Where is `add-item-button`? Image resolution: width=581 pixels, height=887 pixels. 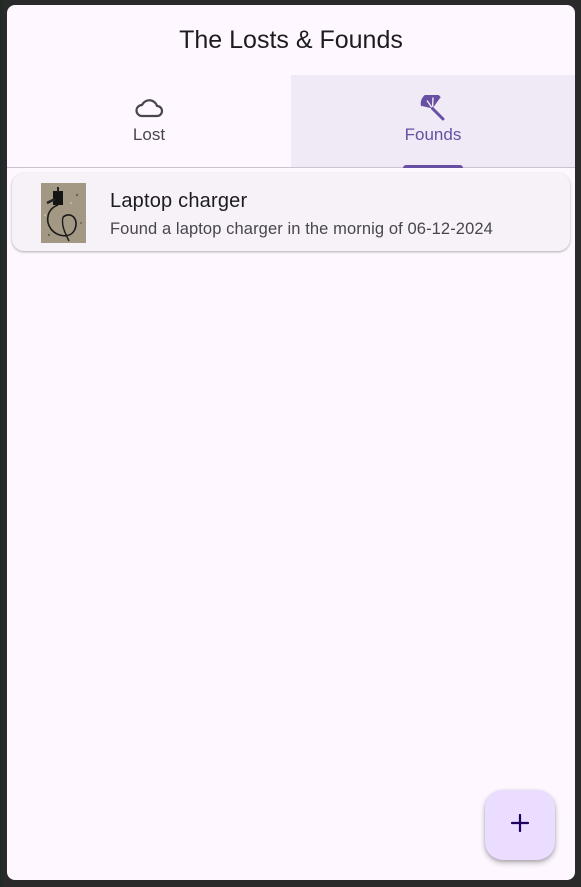 add-item-button is located at coordinates (520, 825).